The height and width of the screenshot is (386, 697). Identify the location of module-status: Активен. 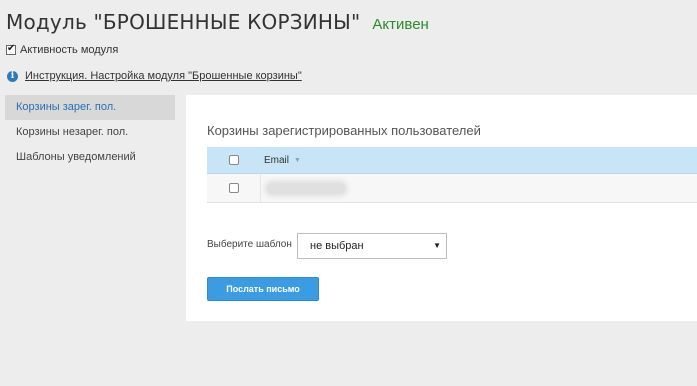
(400, 24).